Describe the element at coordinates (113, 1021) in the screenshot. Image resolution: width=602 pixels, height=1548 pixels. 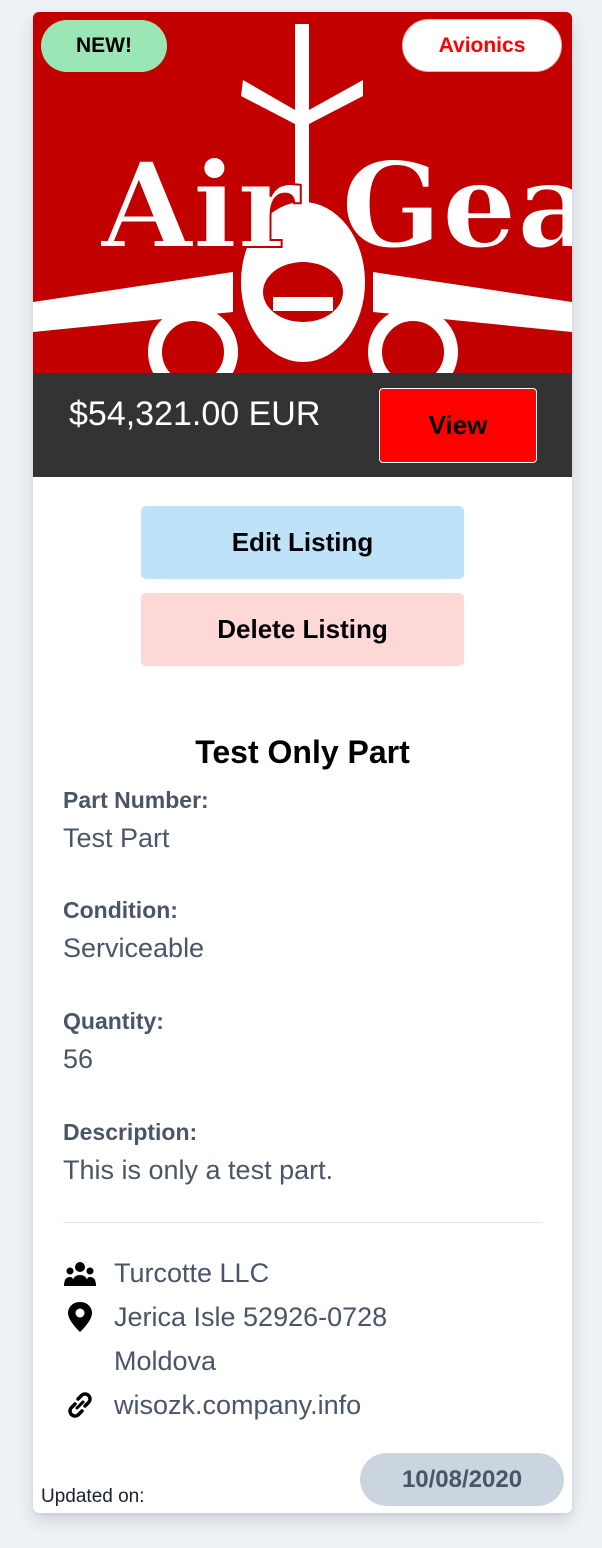
I see `quantity-label: Quantity:` at that location.